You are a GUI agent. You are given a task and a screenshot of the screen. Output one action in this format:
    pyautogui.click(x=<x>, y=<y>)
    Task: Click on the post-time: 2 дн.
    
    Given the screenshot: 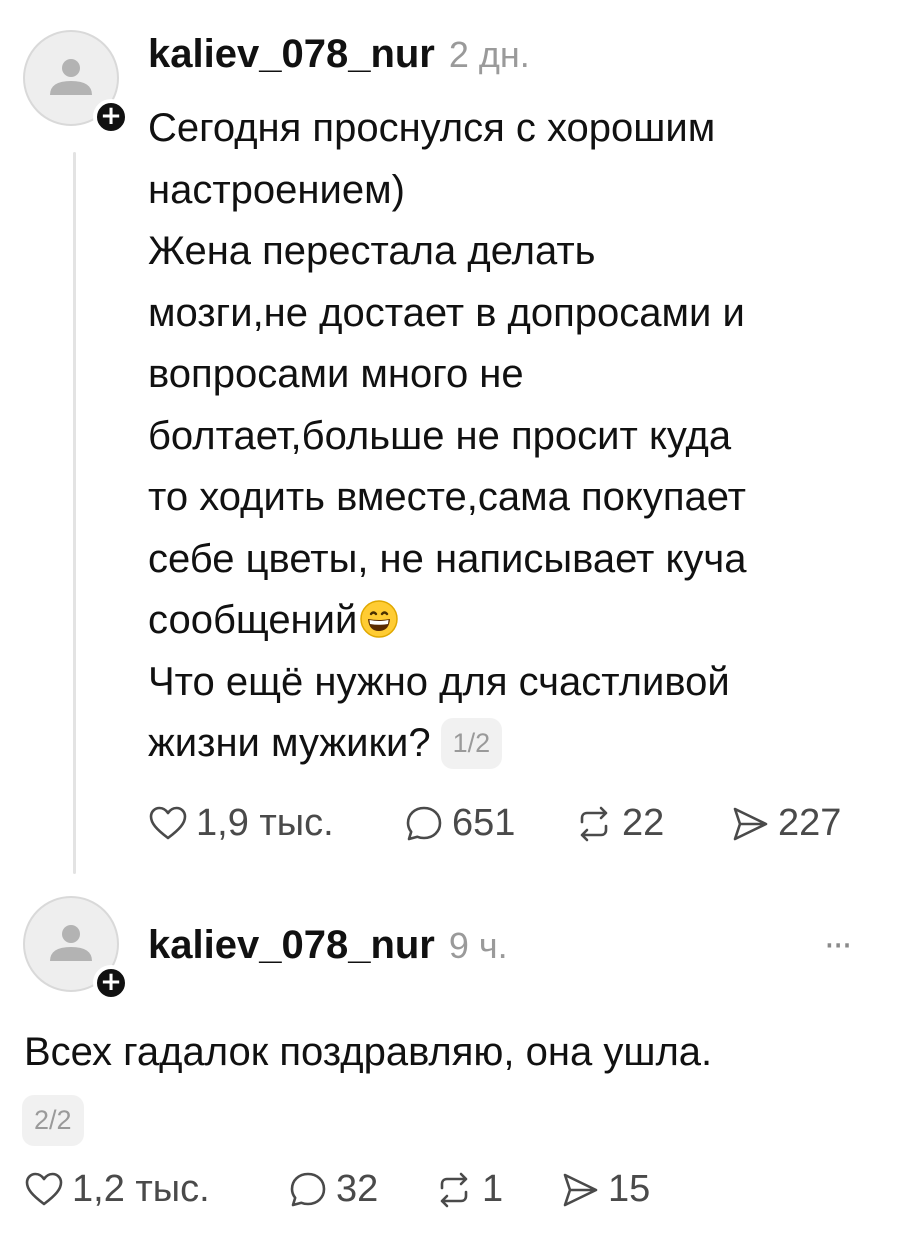 What is the action you would take?
    pyautogui.click(x=489, y=54)
    